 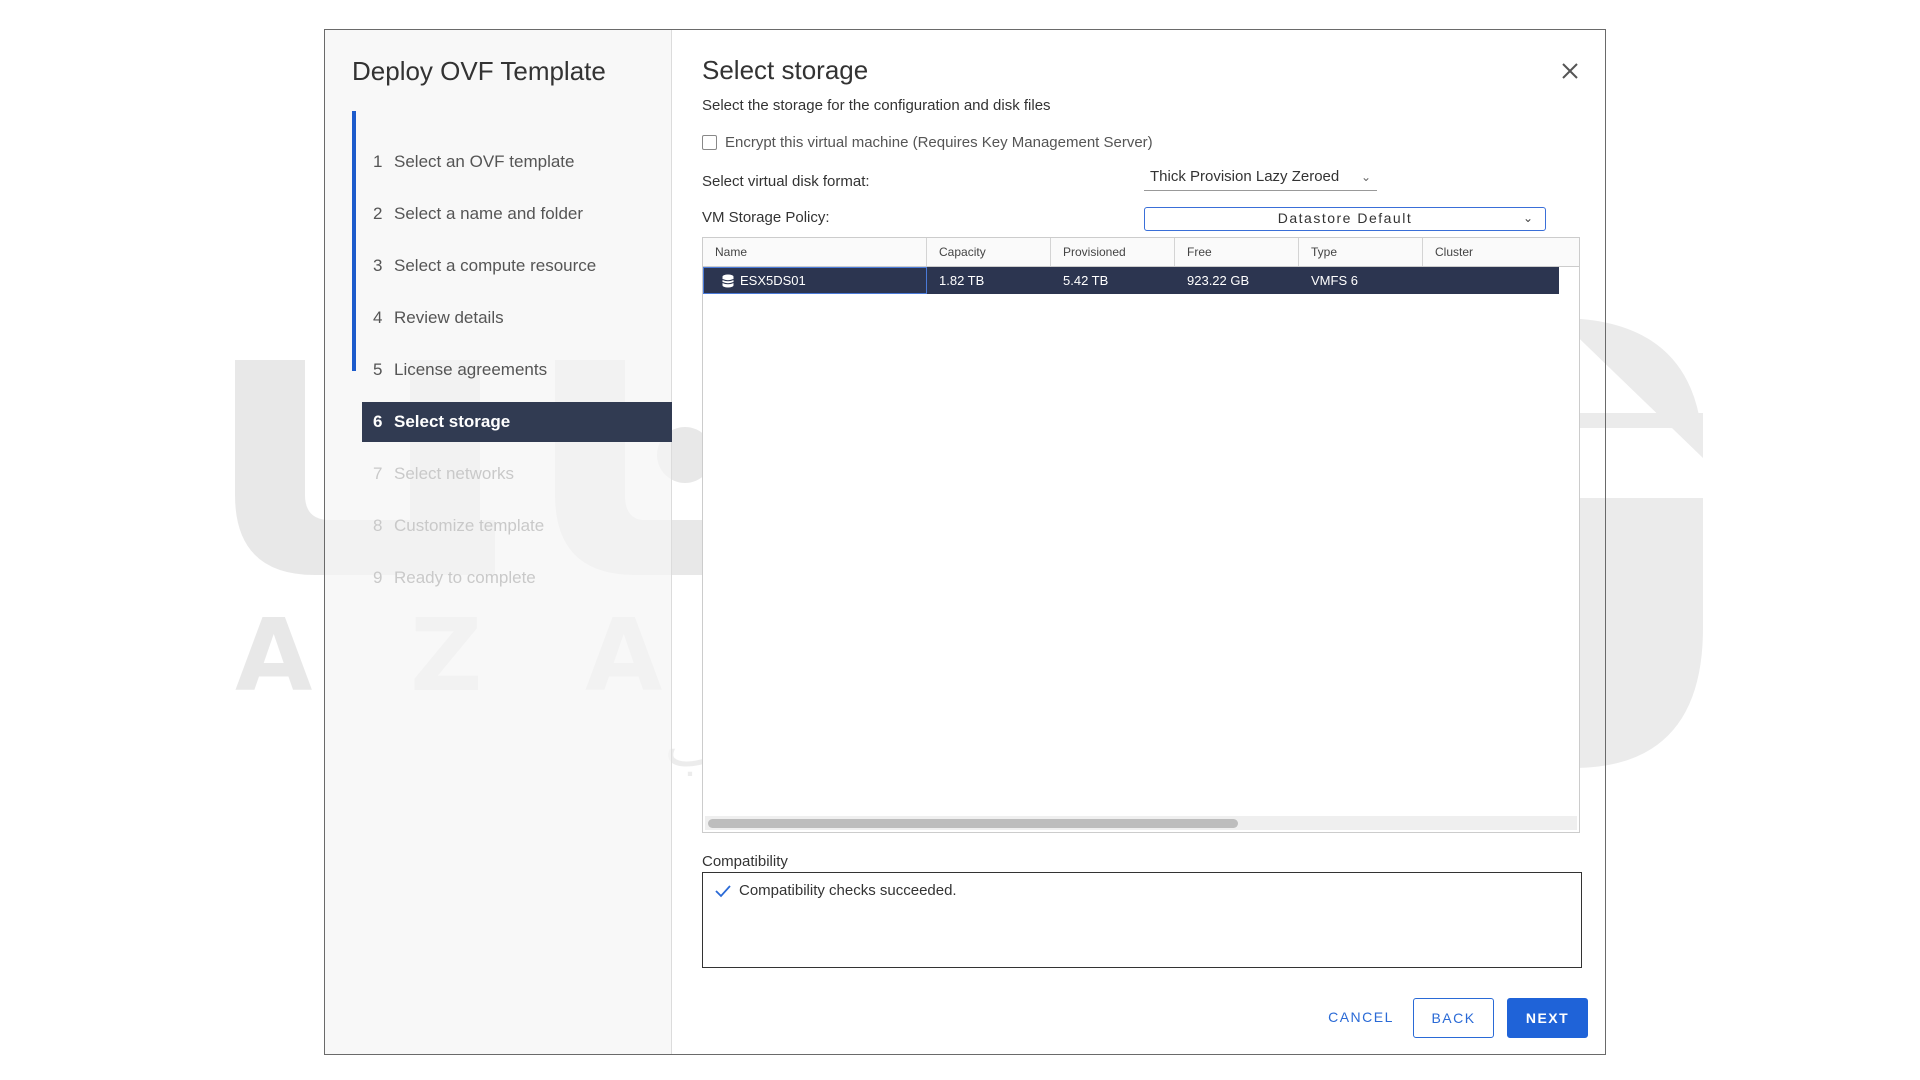 What do you see at coordinates (452, 421) in the screenshot?
I see `step-label: Select storage` at bounding box center [452, 421].